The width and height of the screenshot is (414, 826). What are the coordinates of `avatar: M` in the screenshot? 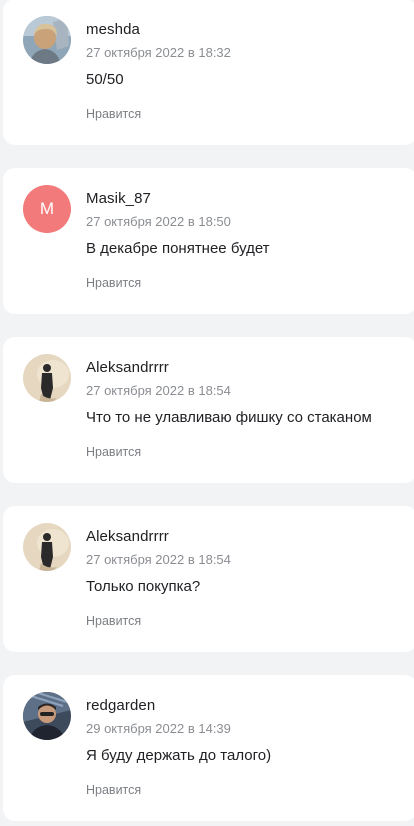 It's located at (47, 209).